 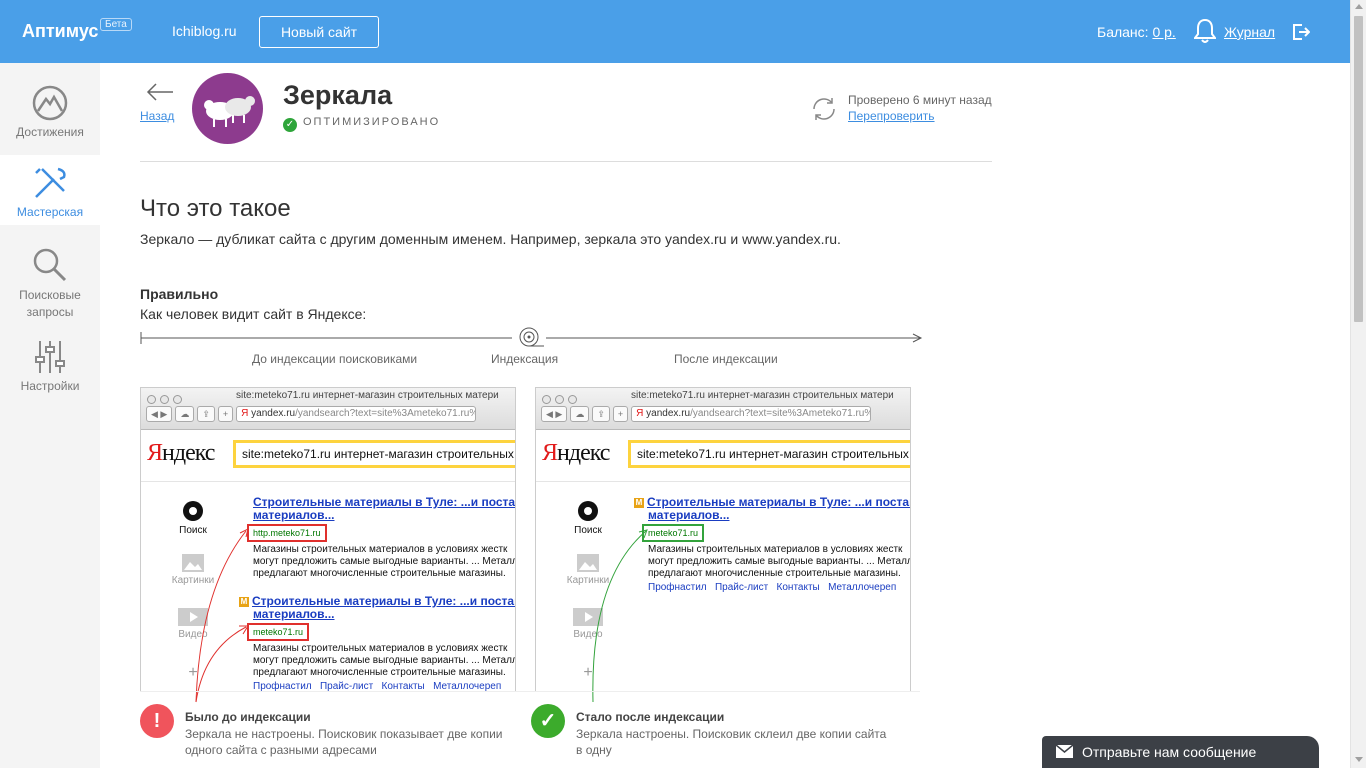 What do you see at coordinates (1359, 6) in the screenshot?
I see `scroll-up-icon` at bounding box center [1359, 6].